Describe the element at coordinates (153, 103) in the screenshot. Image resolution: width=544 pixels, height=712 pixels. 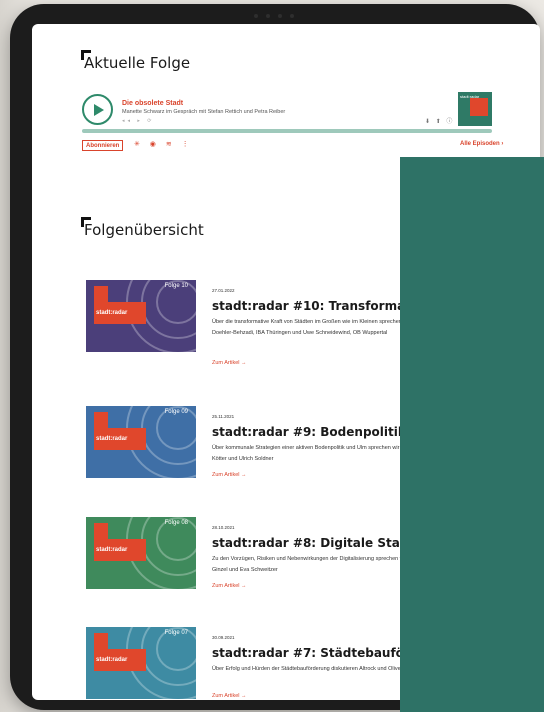
I see `player-episode-title: Die obsolete Stadt` at that location.